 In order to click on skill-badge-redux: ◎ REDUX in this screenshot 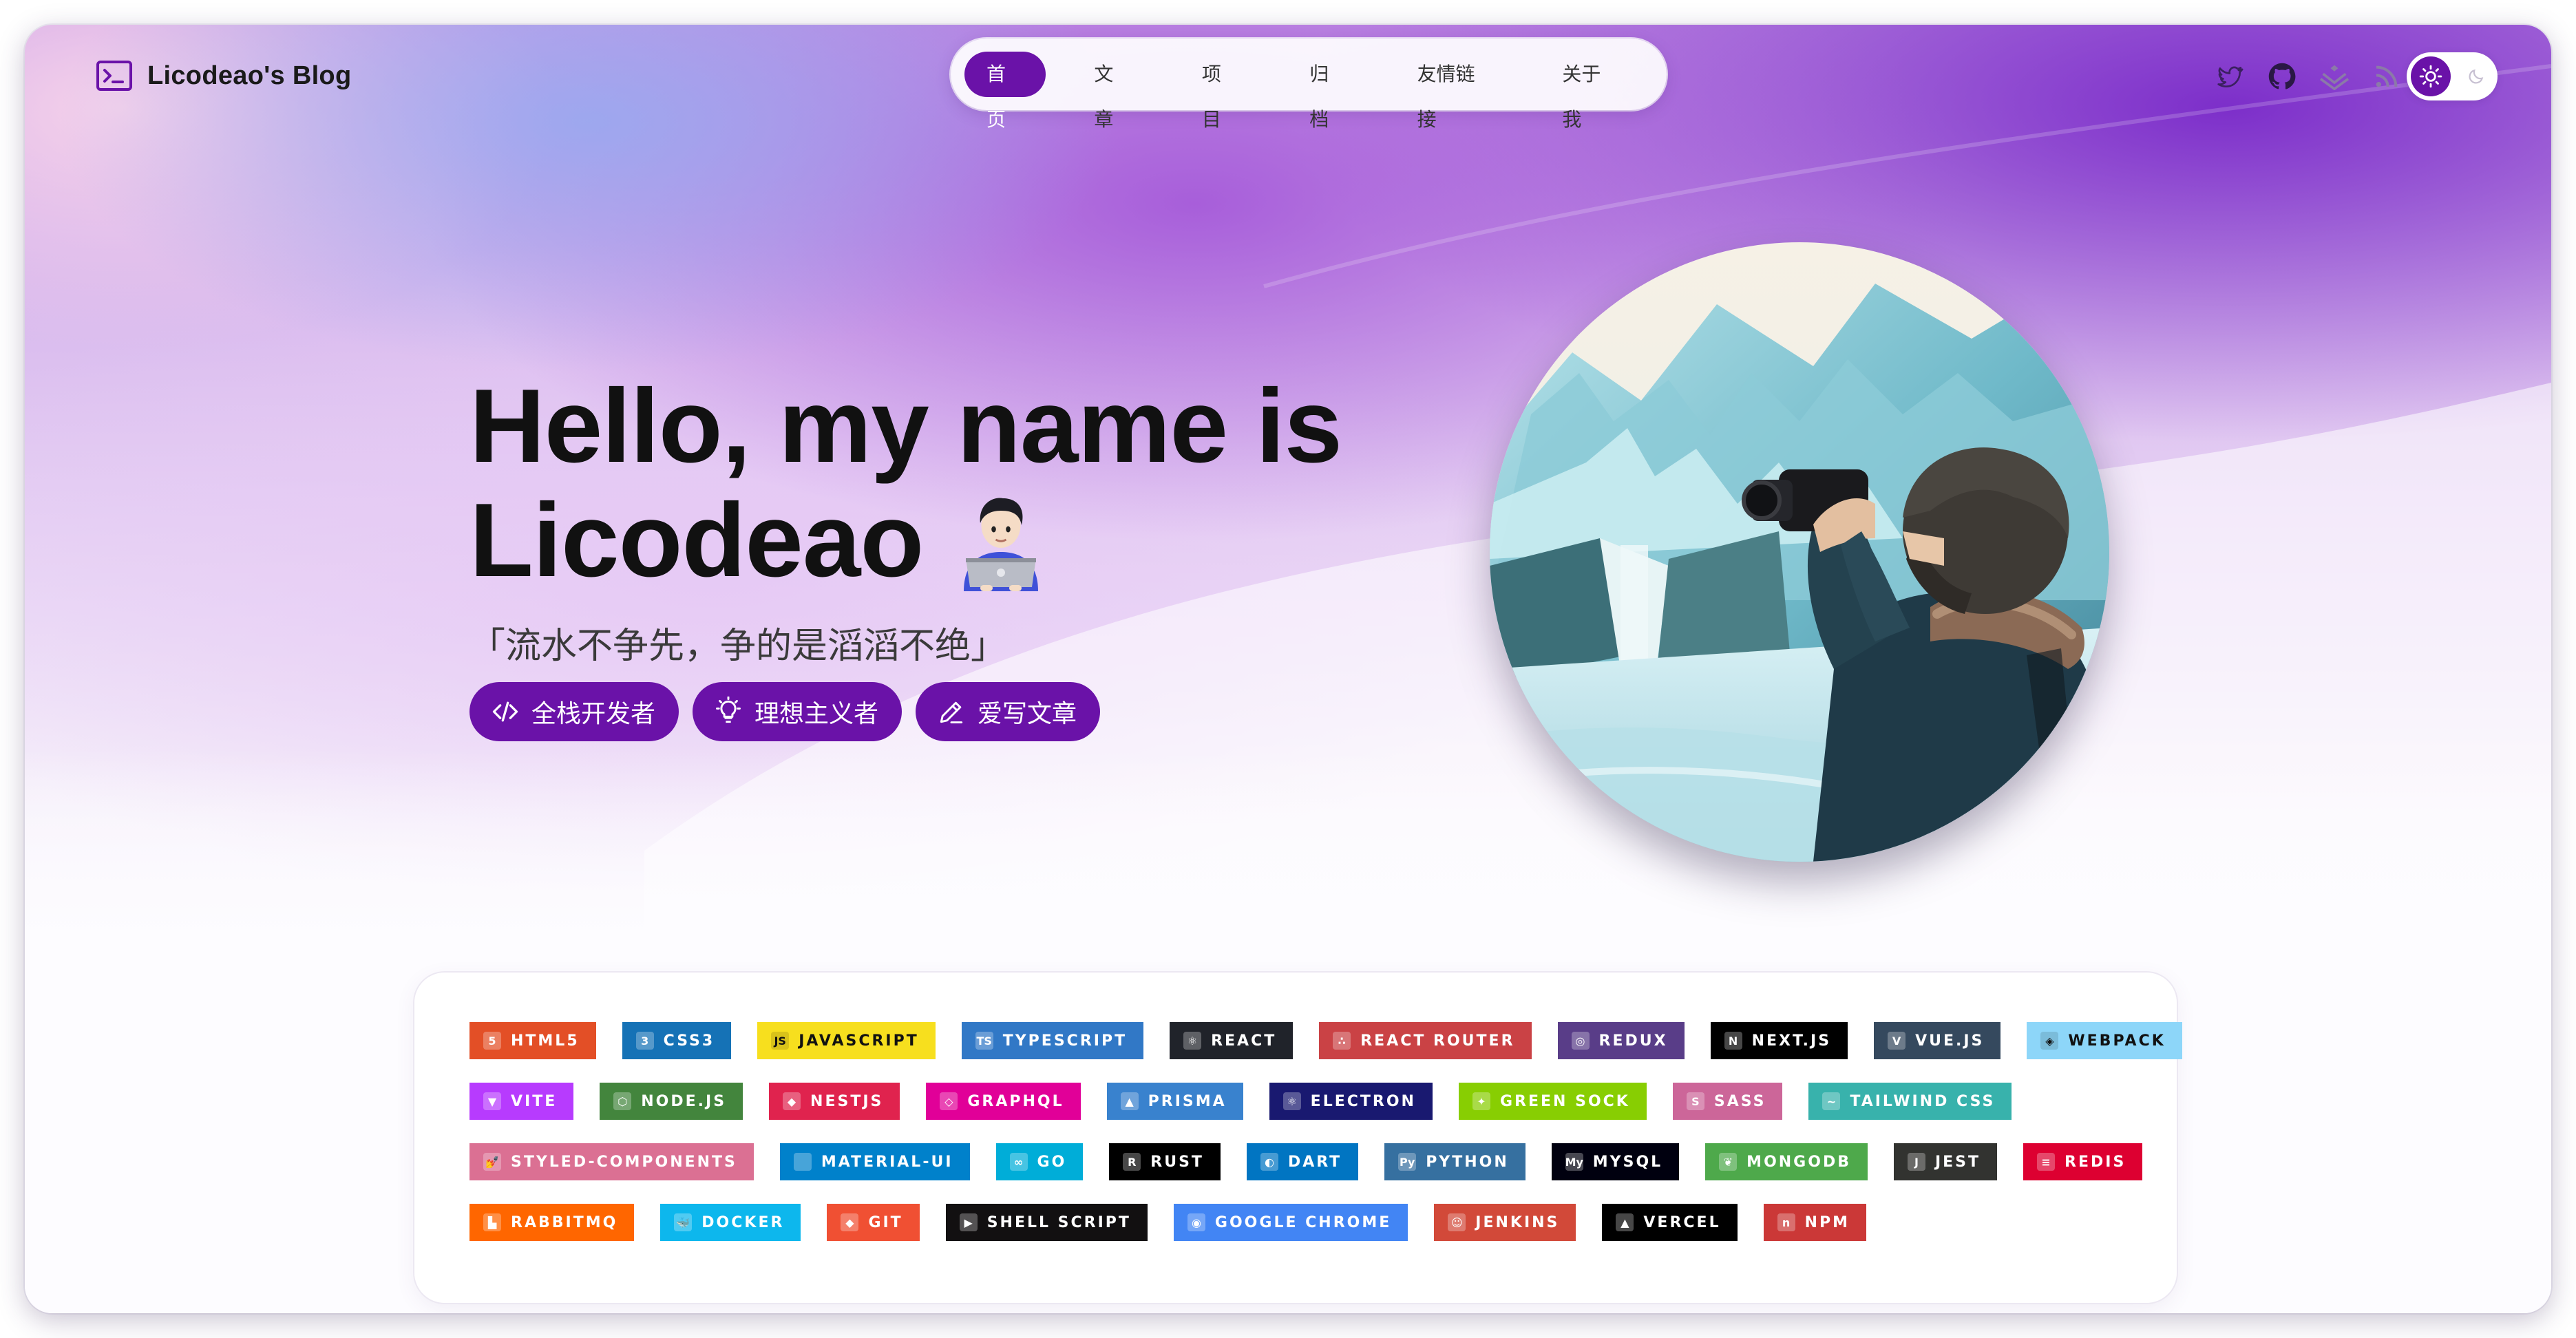, I will do `click(1621, 1040)`.